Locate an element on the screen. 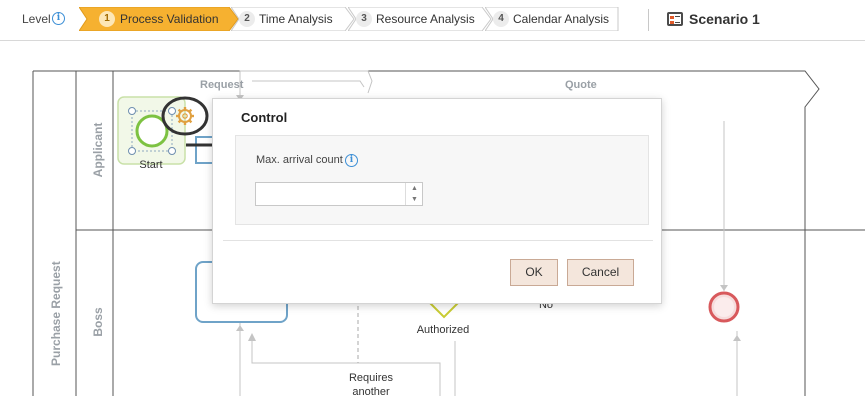 This screenshot has width=865, height=396. gateway-label: Authorized is located at coordinates (443, 330).